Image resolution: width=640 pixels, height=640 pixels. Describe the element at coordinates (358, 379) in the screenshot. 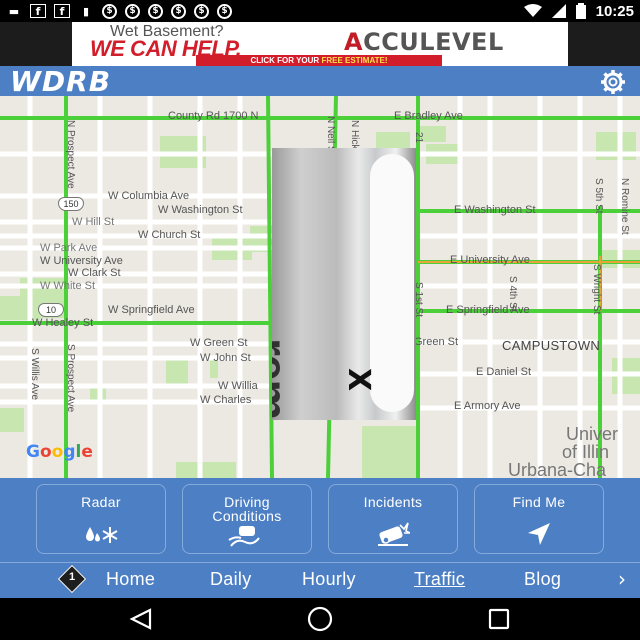

I see `close-icon: X` at that location.